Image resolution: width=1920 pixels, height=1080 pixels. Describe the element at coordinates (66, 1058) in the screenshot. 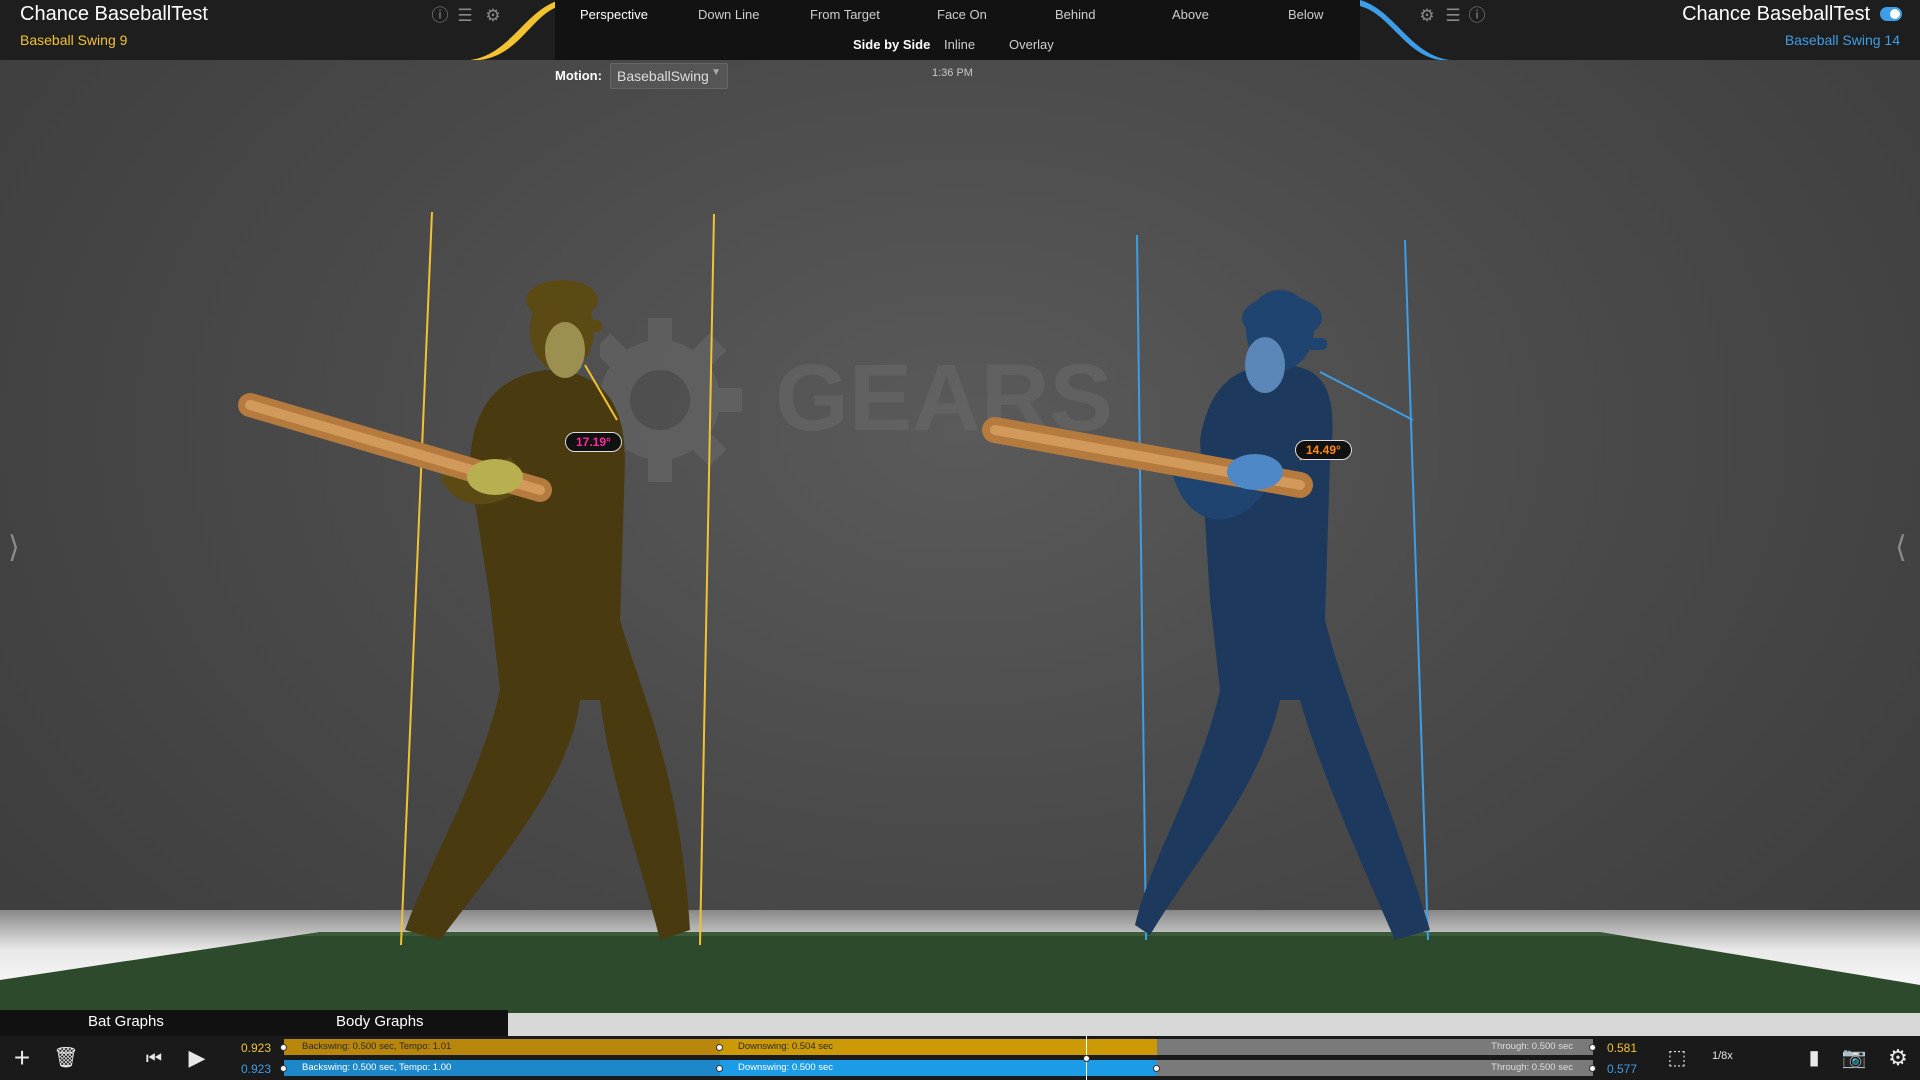

I see `trash-icon: 🗑` at that location.